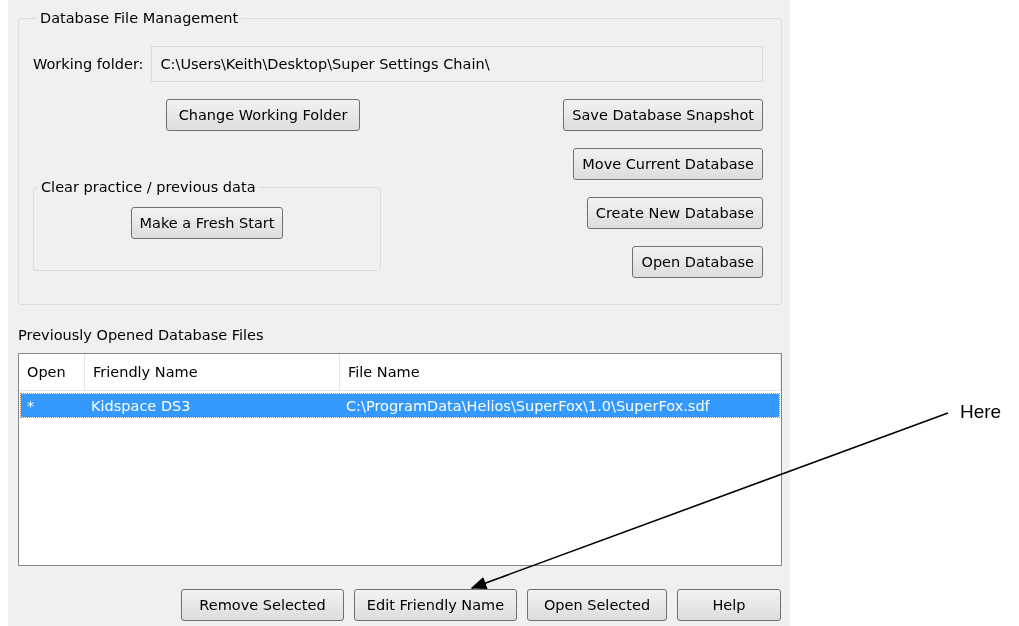 This screenshot has width=1019, height=626. Describe the element at coordinates (697, 262) in the screenshot. I see `database-button: Open Database` at that location.